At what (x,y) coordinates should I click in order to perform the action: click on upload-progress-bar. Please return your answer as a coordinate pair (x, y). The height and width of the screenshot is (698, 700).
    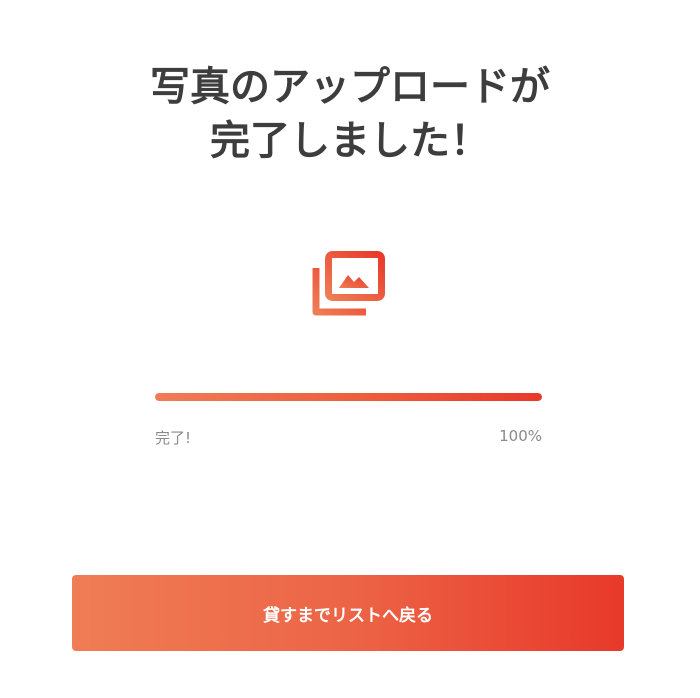
    Looking at the image, I should click on (348, 397).